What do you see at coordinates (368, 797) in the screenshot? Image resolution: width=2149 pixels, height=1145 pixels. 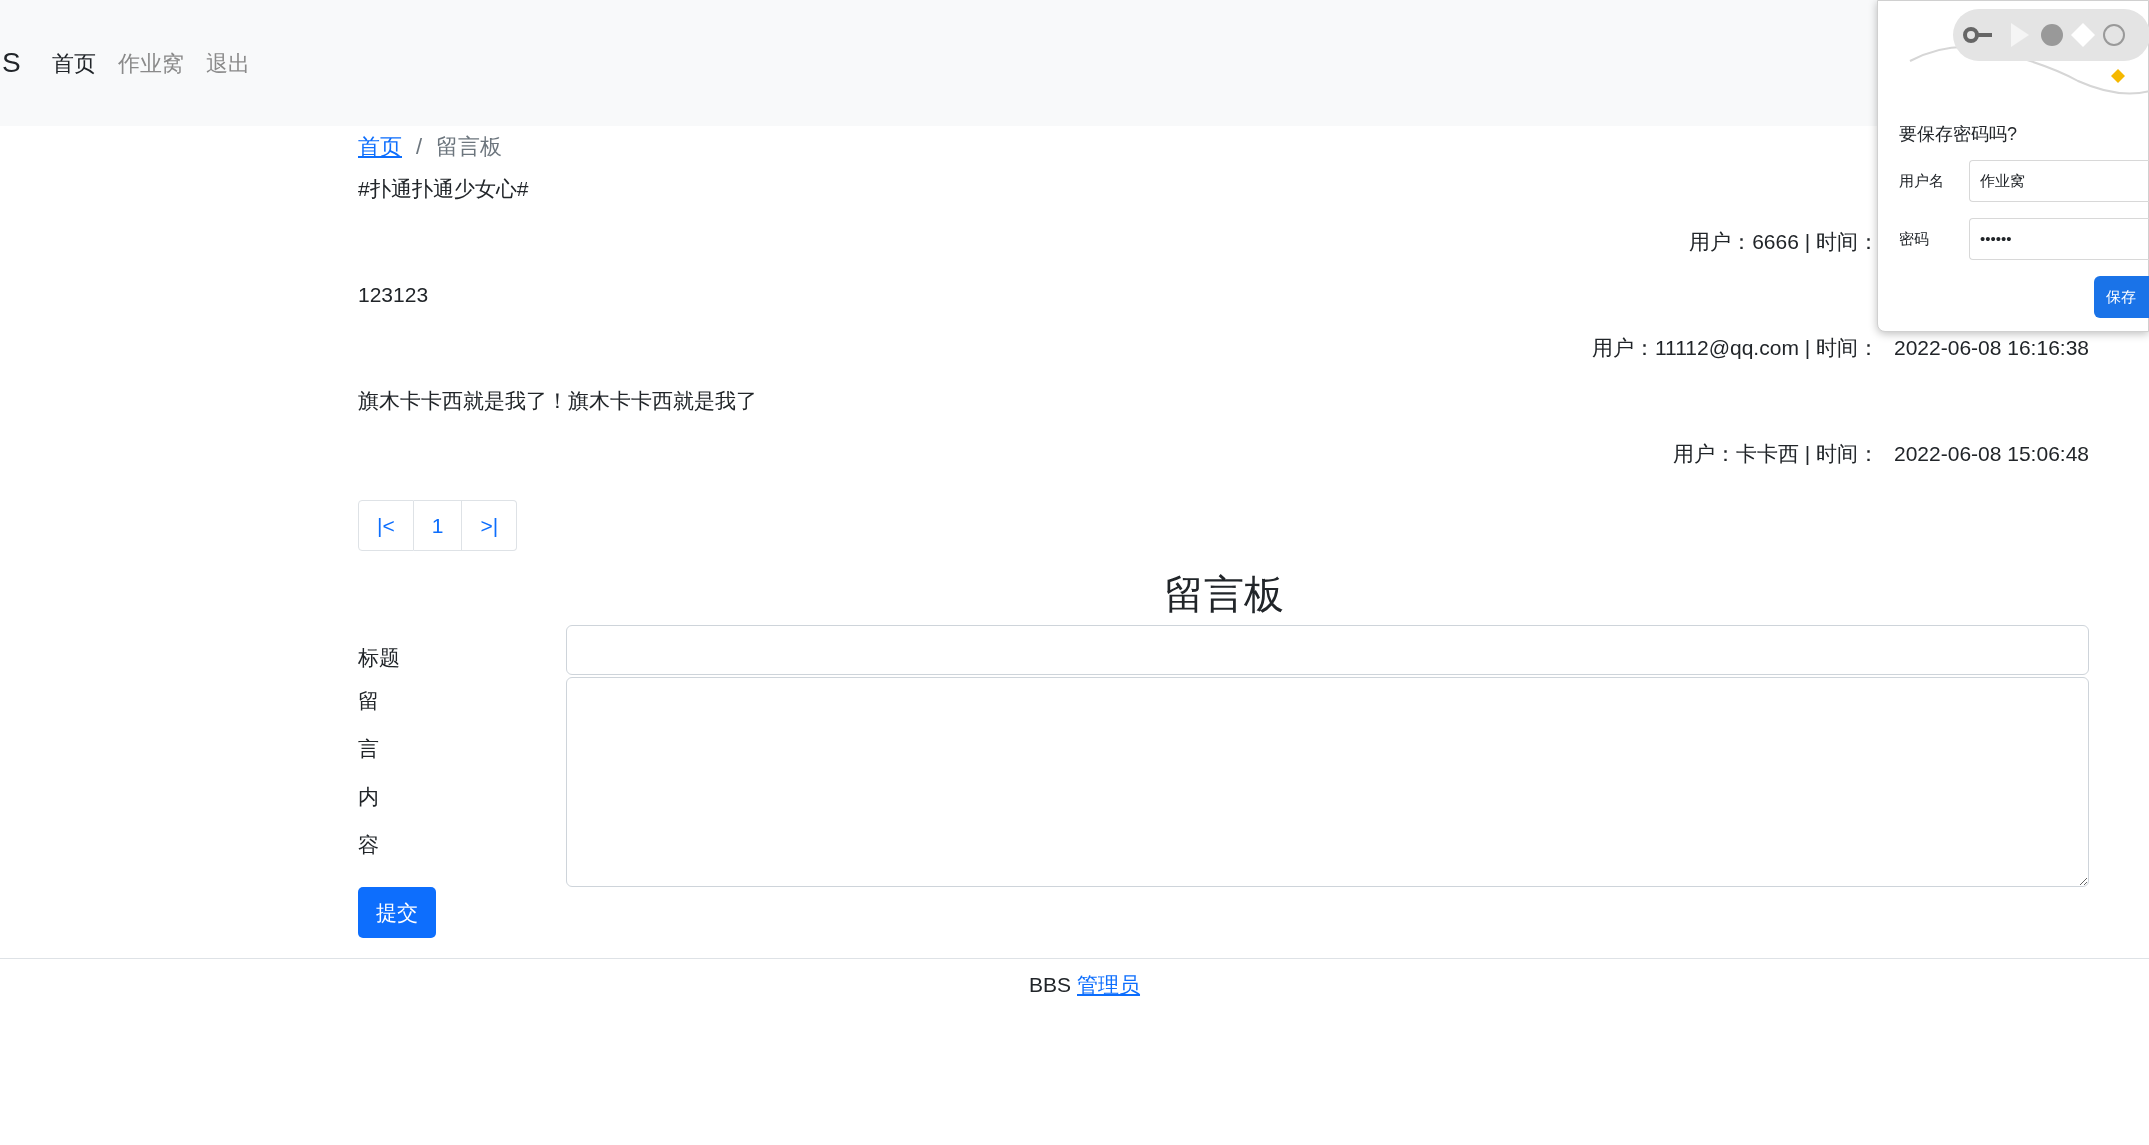 I see `content-label: 内` at bounding box center [368, 797].